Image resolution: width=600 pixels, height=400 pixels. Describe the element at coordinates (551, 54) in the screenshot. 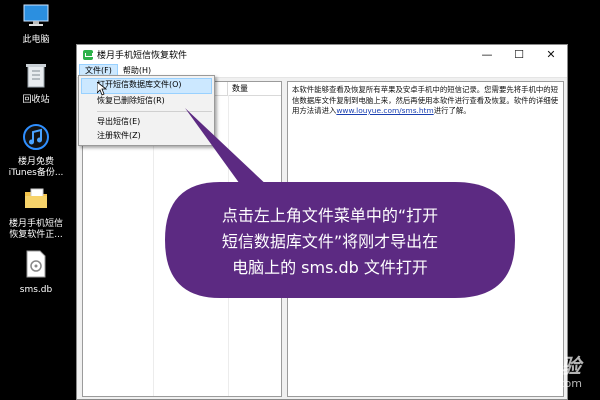

I see `close-button: ✕` at that location.